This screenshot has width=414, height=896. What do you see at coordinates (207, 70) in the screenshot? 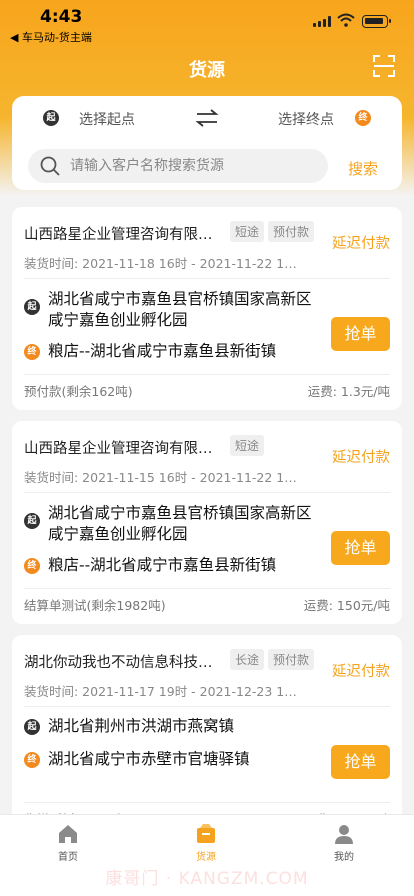
I see `page-title: 货源` at bounding box center [207, 70].